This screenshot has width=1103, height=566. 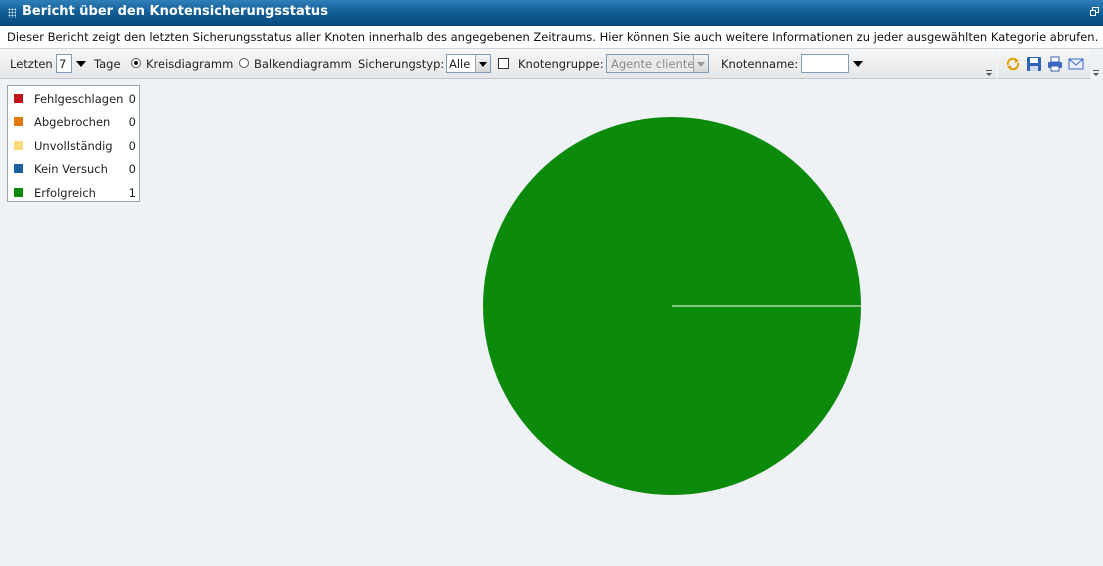 I want to click on legend-item: Unvollständig 0, so click(x=74, y=147).